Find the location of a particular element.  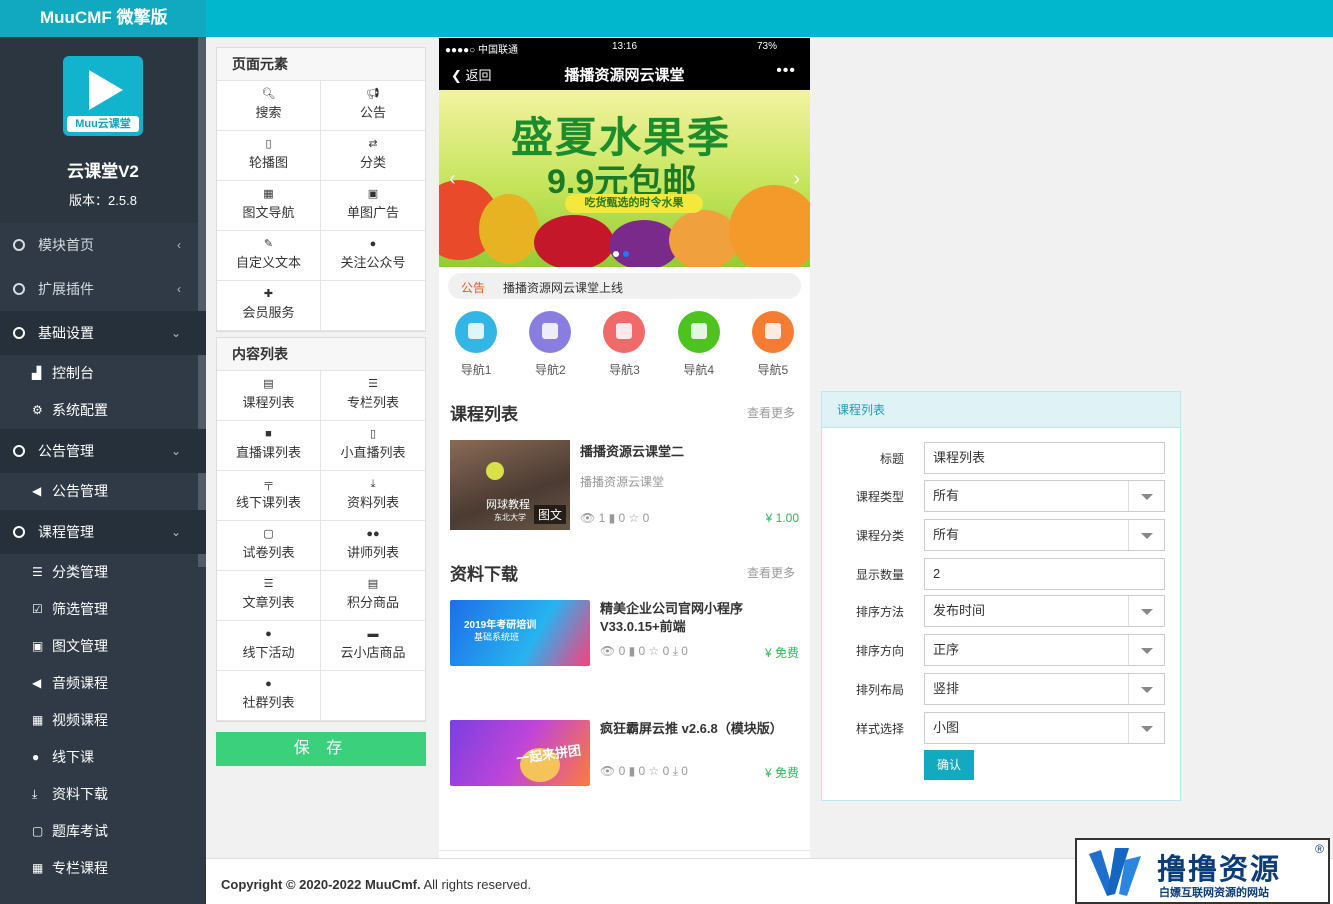

nav-item-3: 导航3 is located at coordinates (624, 344).